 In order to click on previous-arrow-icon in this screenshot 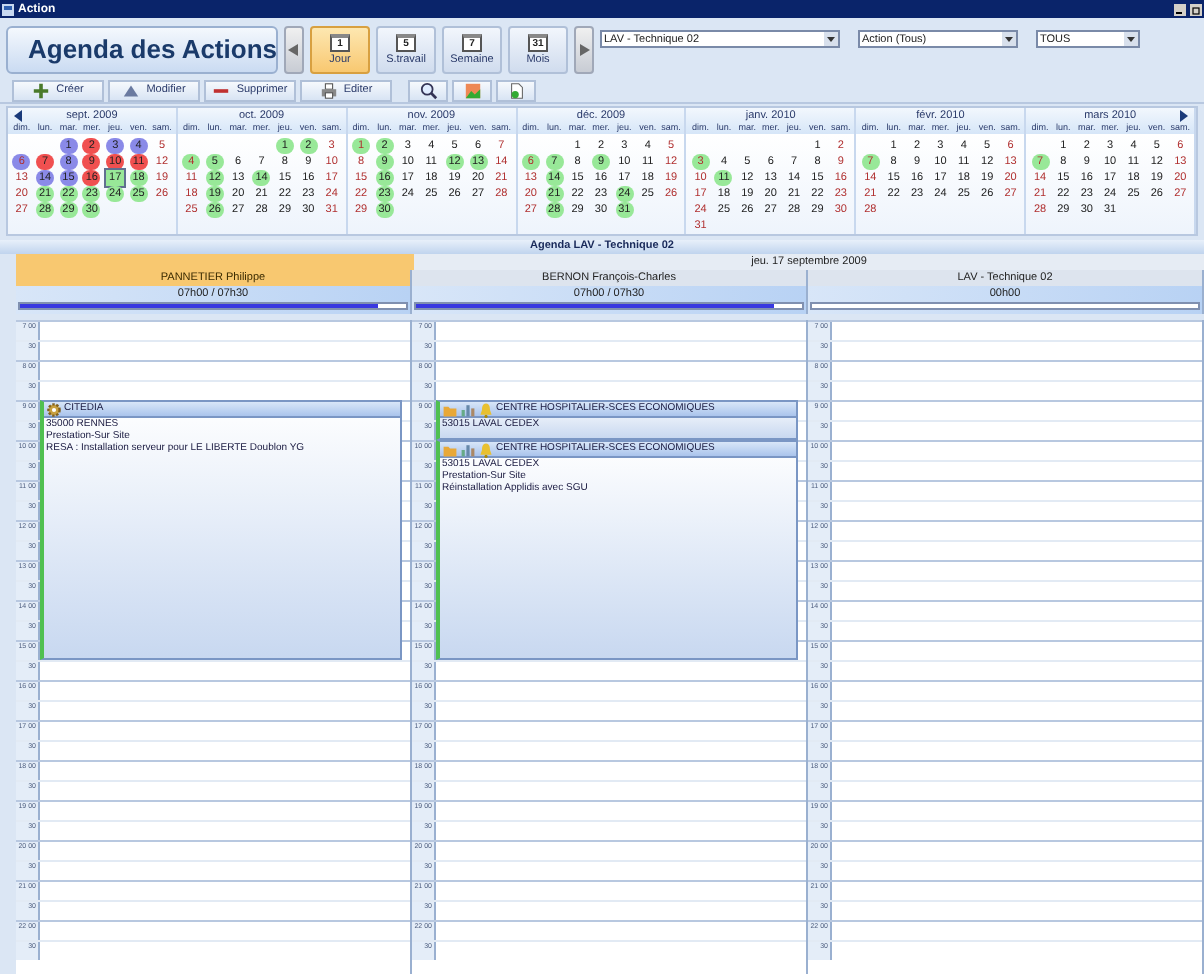, I will do `click(18, 116)`.